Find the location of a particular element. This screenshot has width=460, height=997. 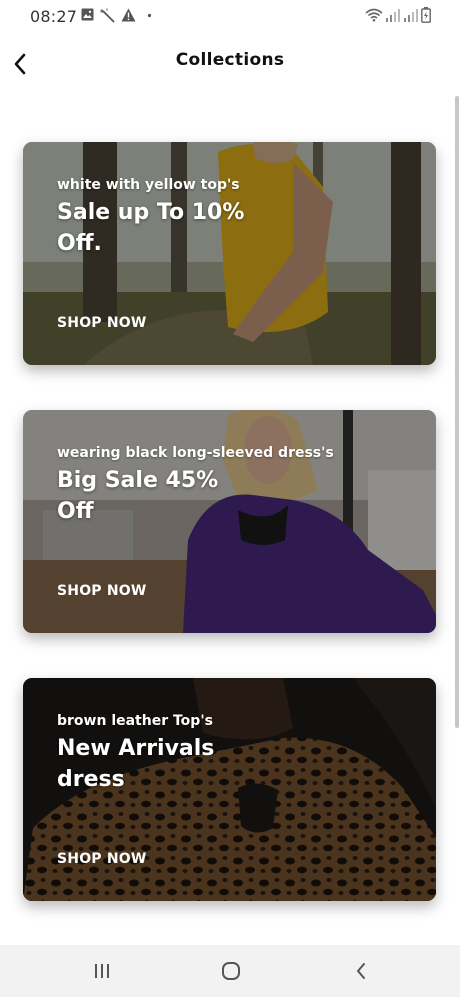

recent-apps-button is located at coordinates (102, 971).